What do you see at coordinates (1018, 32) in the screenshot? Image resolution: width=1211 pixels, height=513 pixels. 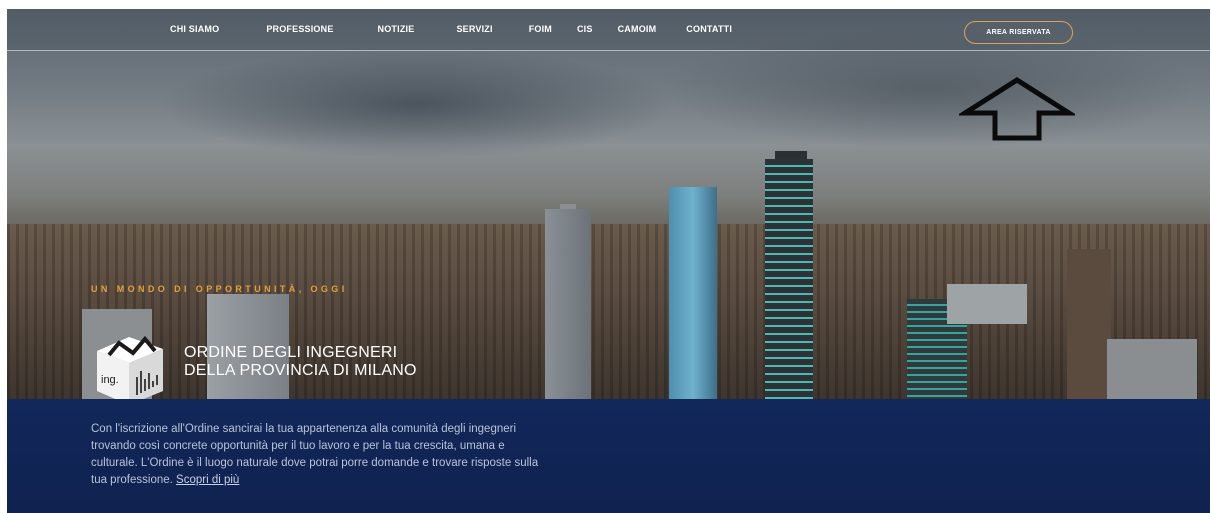 I see `area-riservata-button: AREA RISERVATA` at bounding box center [1018, 32].